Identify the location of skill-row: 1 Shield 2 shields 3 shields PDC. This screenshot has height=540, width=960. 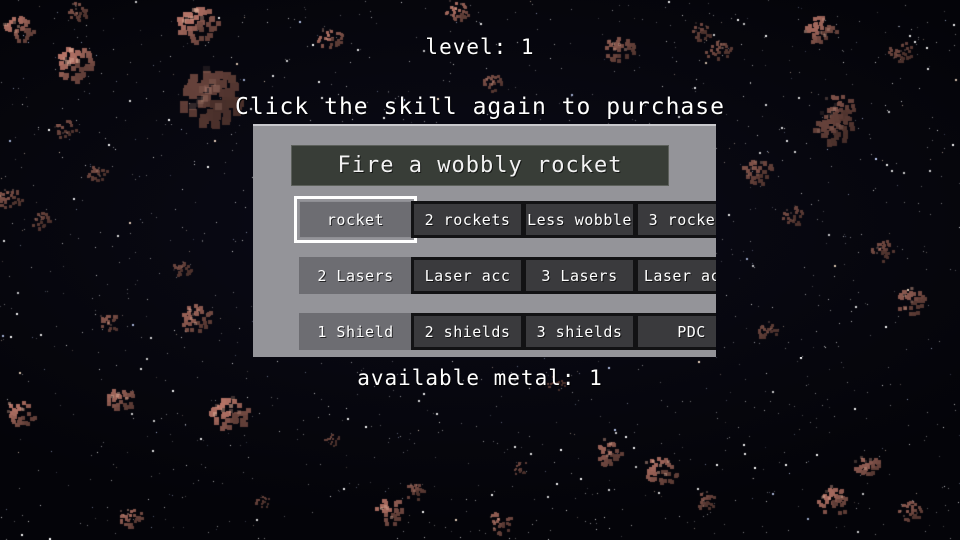
(496, 335).